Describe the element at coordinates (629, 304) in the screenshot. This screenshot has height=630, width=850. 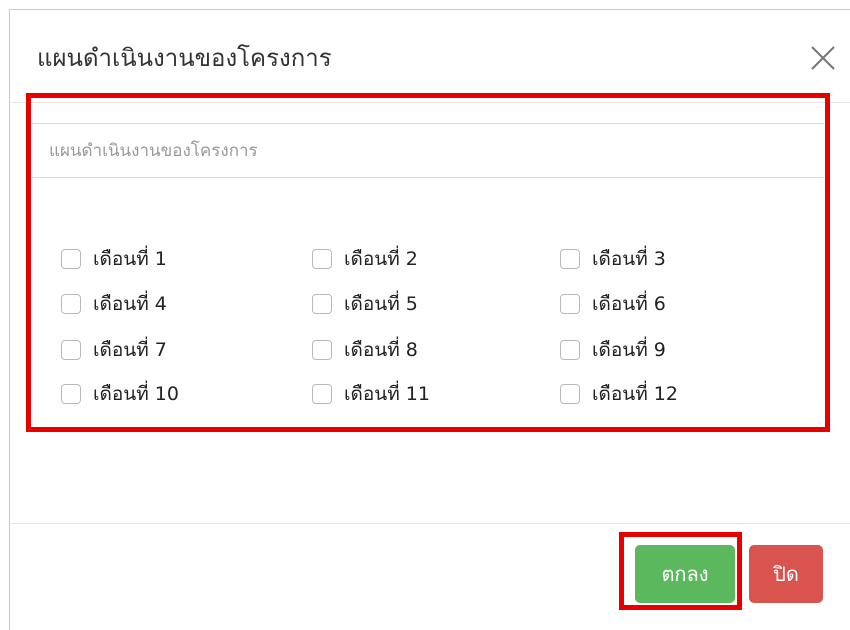
I see `month-label: เดือนที่ 6` at that location.